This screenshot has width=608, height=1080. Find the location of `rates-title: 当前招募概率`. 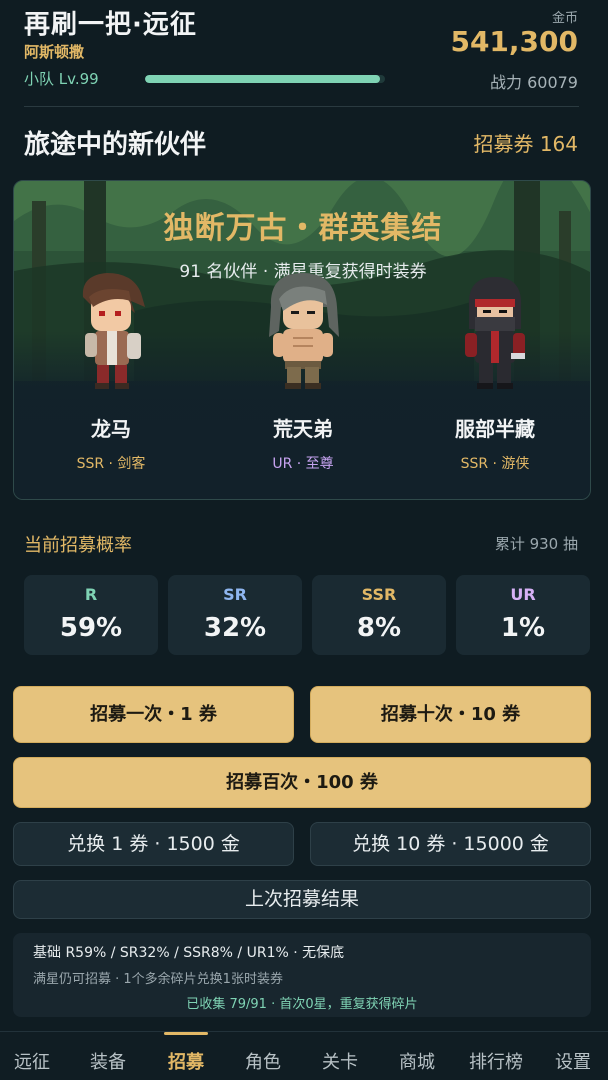

rates-title: 当前招募概率 is located at coordinates (78, 545).